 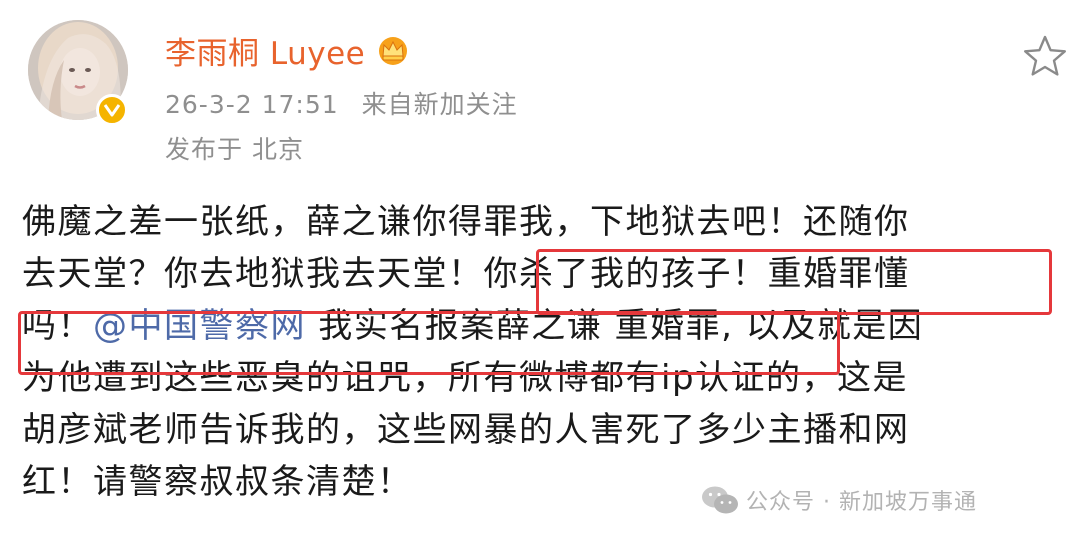 I want to click on verified-badge-icon, so click(x=112, y=110).